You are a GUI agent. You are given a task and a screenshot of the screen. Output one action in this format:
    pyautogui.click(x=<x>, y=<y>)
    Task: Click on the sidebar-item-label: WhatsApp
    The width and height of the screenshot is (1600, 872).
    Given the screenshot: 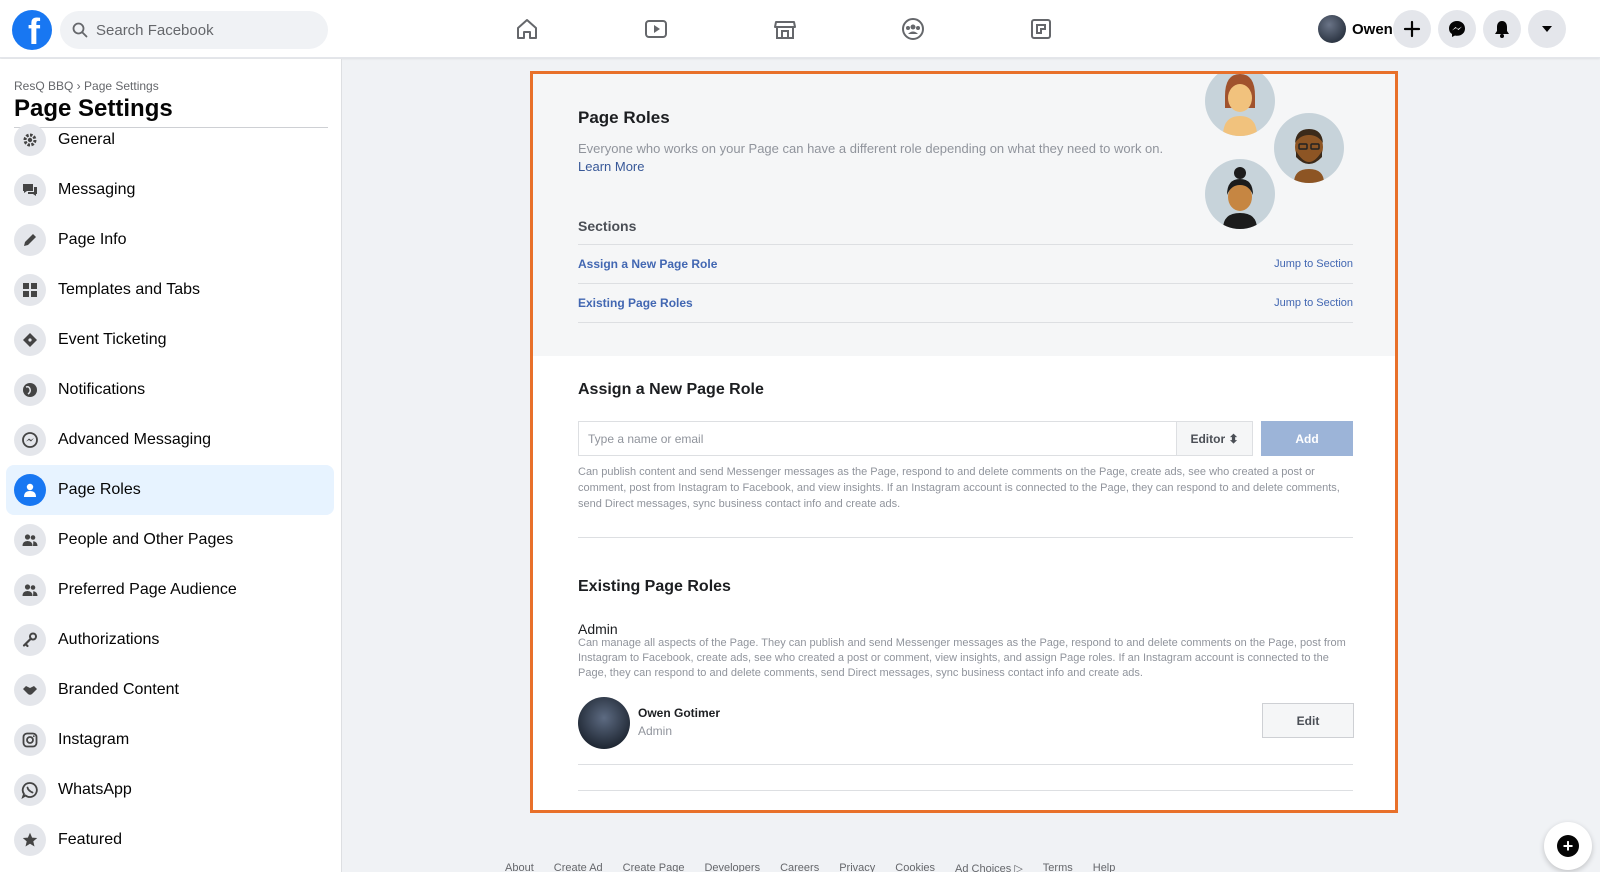 What is the action you would take?
    pyautogui.click(x=95, y=789)
    